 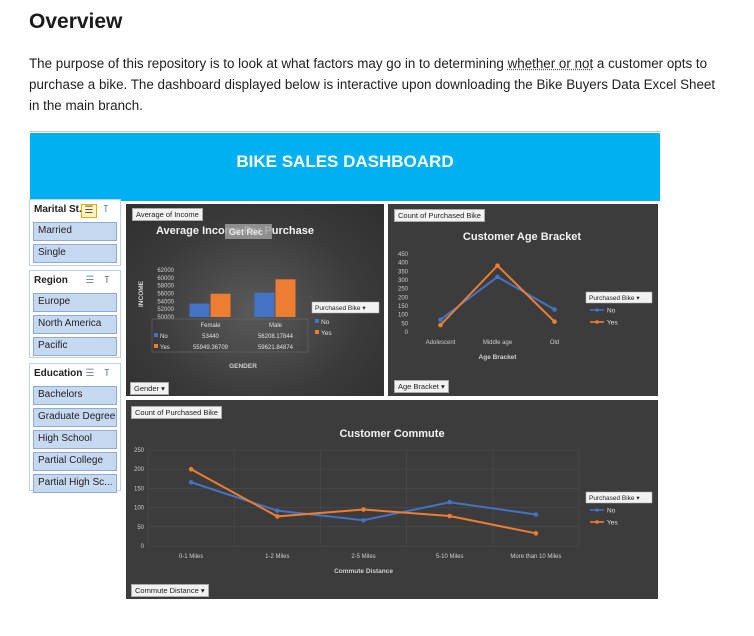 I want to click on age-bracket-filter-button: Age Bracket, so click(x=421, y=386).